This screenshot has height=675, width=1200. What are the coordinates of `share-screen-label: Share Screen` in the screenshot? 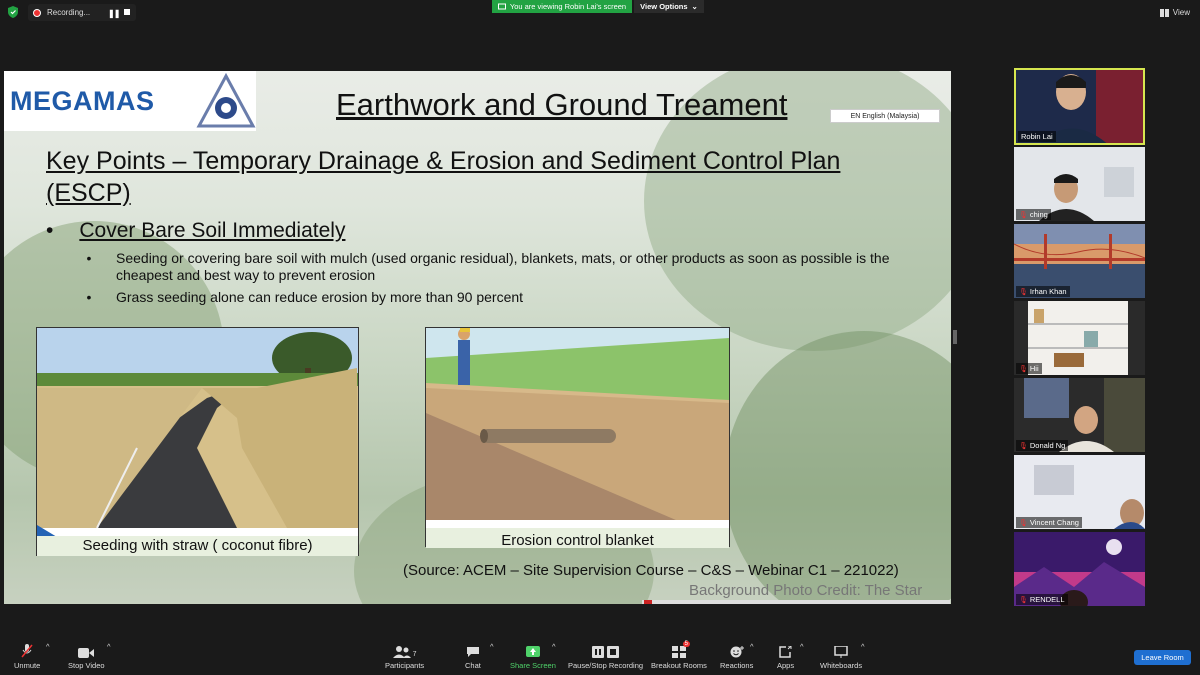 It's located at (533, 665).